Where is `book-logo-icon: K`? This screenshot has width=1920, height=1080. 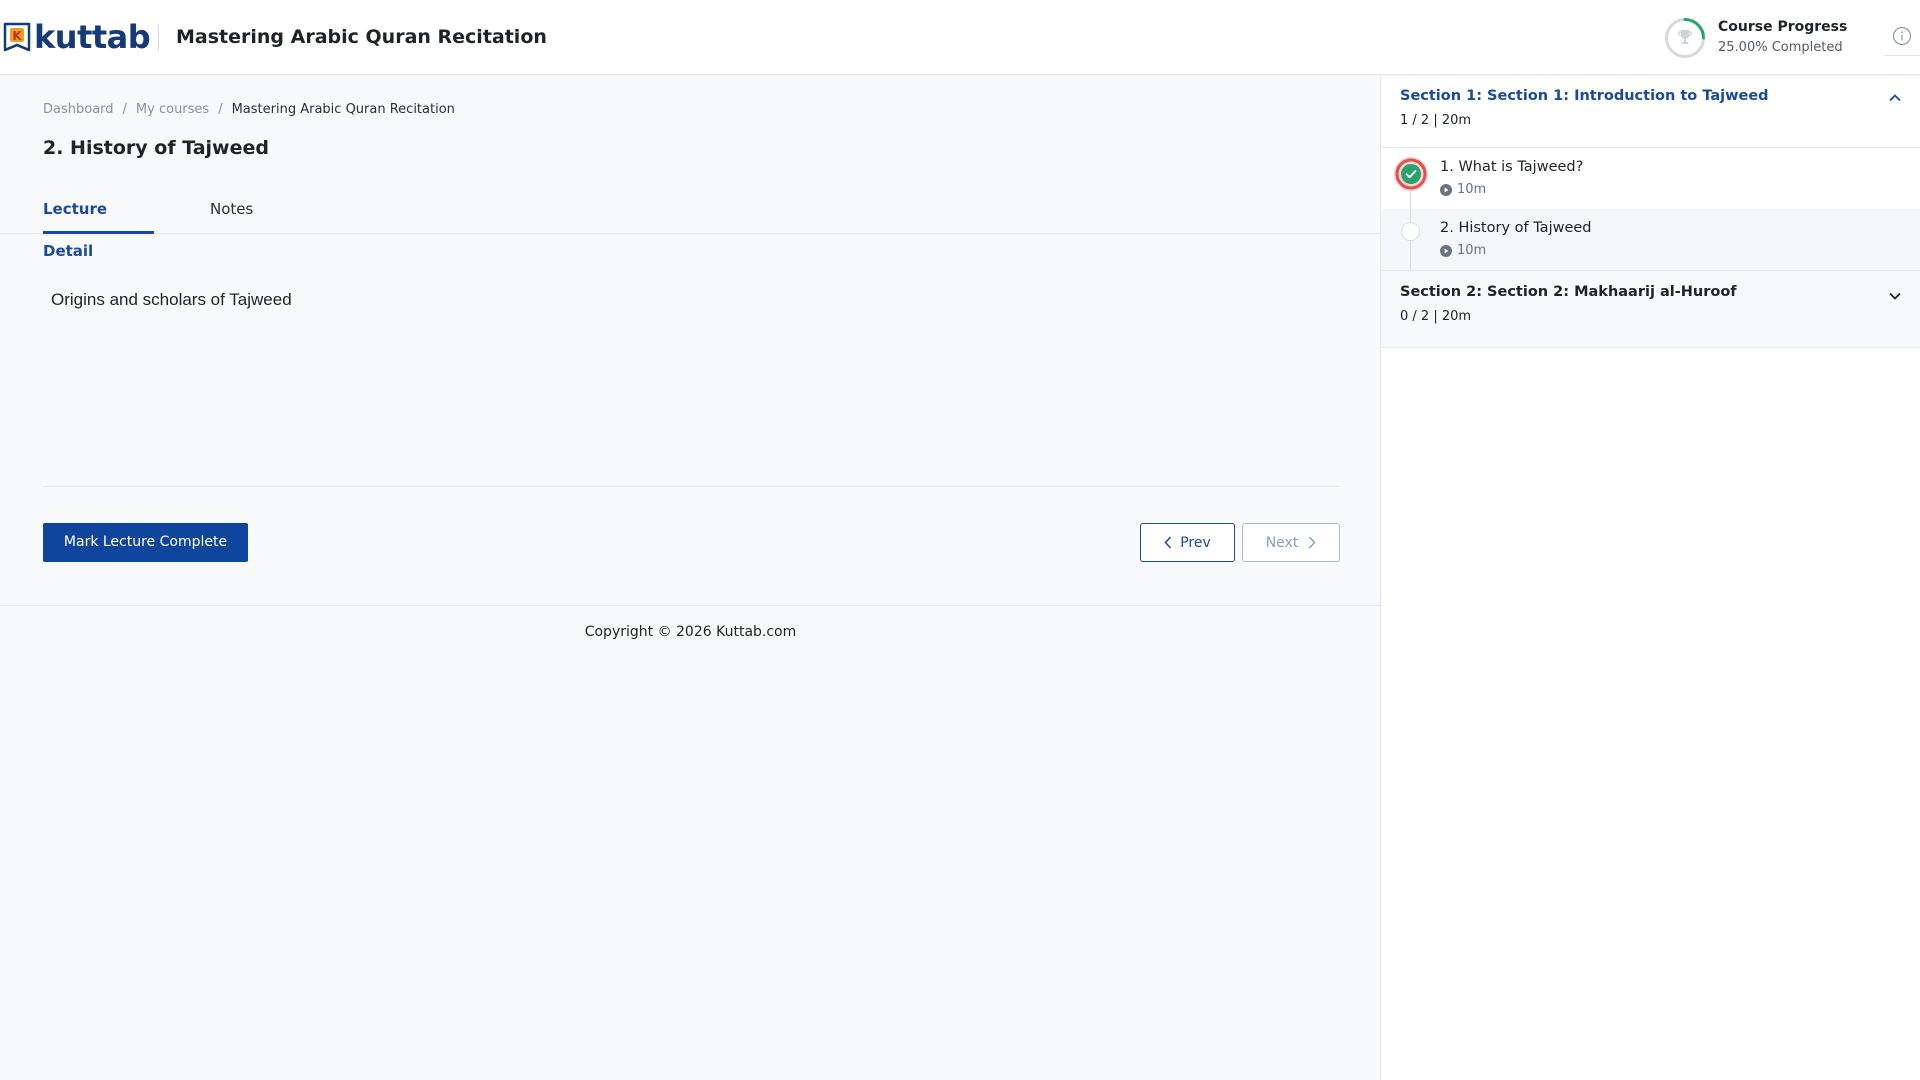
book-logo-icon: K is located at coordinates (17, 37).